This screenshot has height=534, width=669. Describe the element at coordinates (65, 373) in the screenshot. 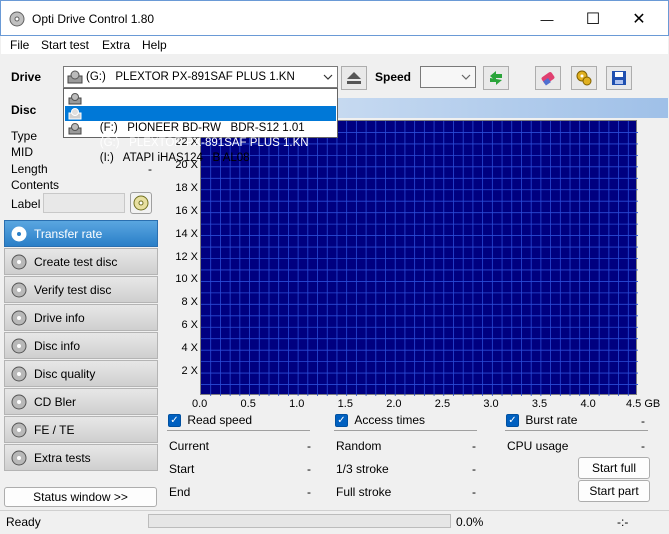

I see `sidebar-item-label: Disc quality` at that location.